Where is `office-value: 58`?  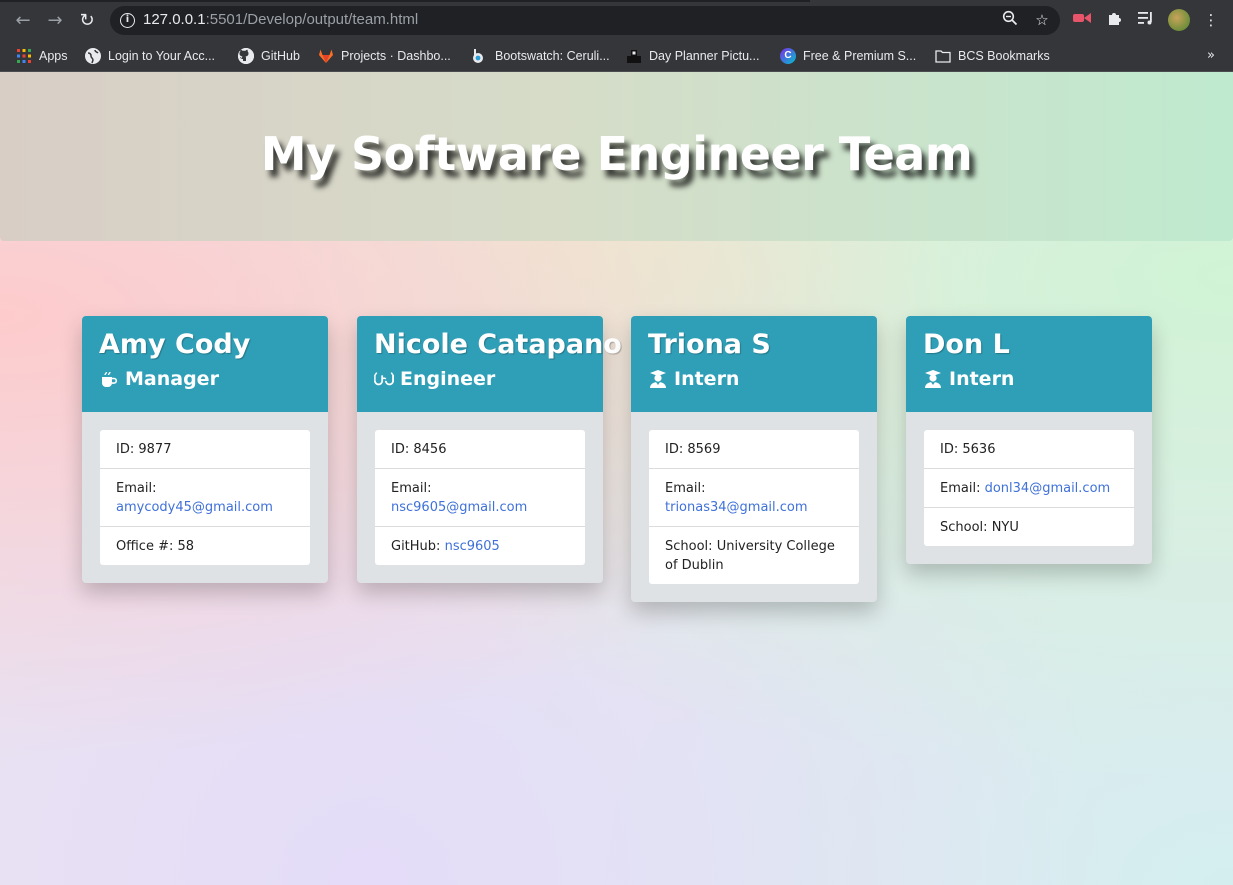
office-value: 58 is located at coordinates (186, 546).